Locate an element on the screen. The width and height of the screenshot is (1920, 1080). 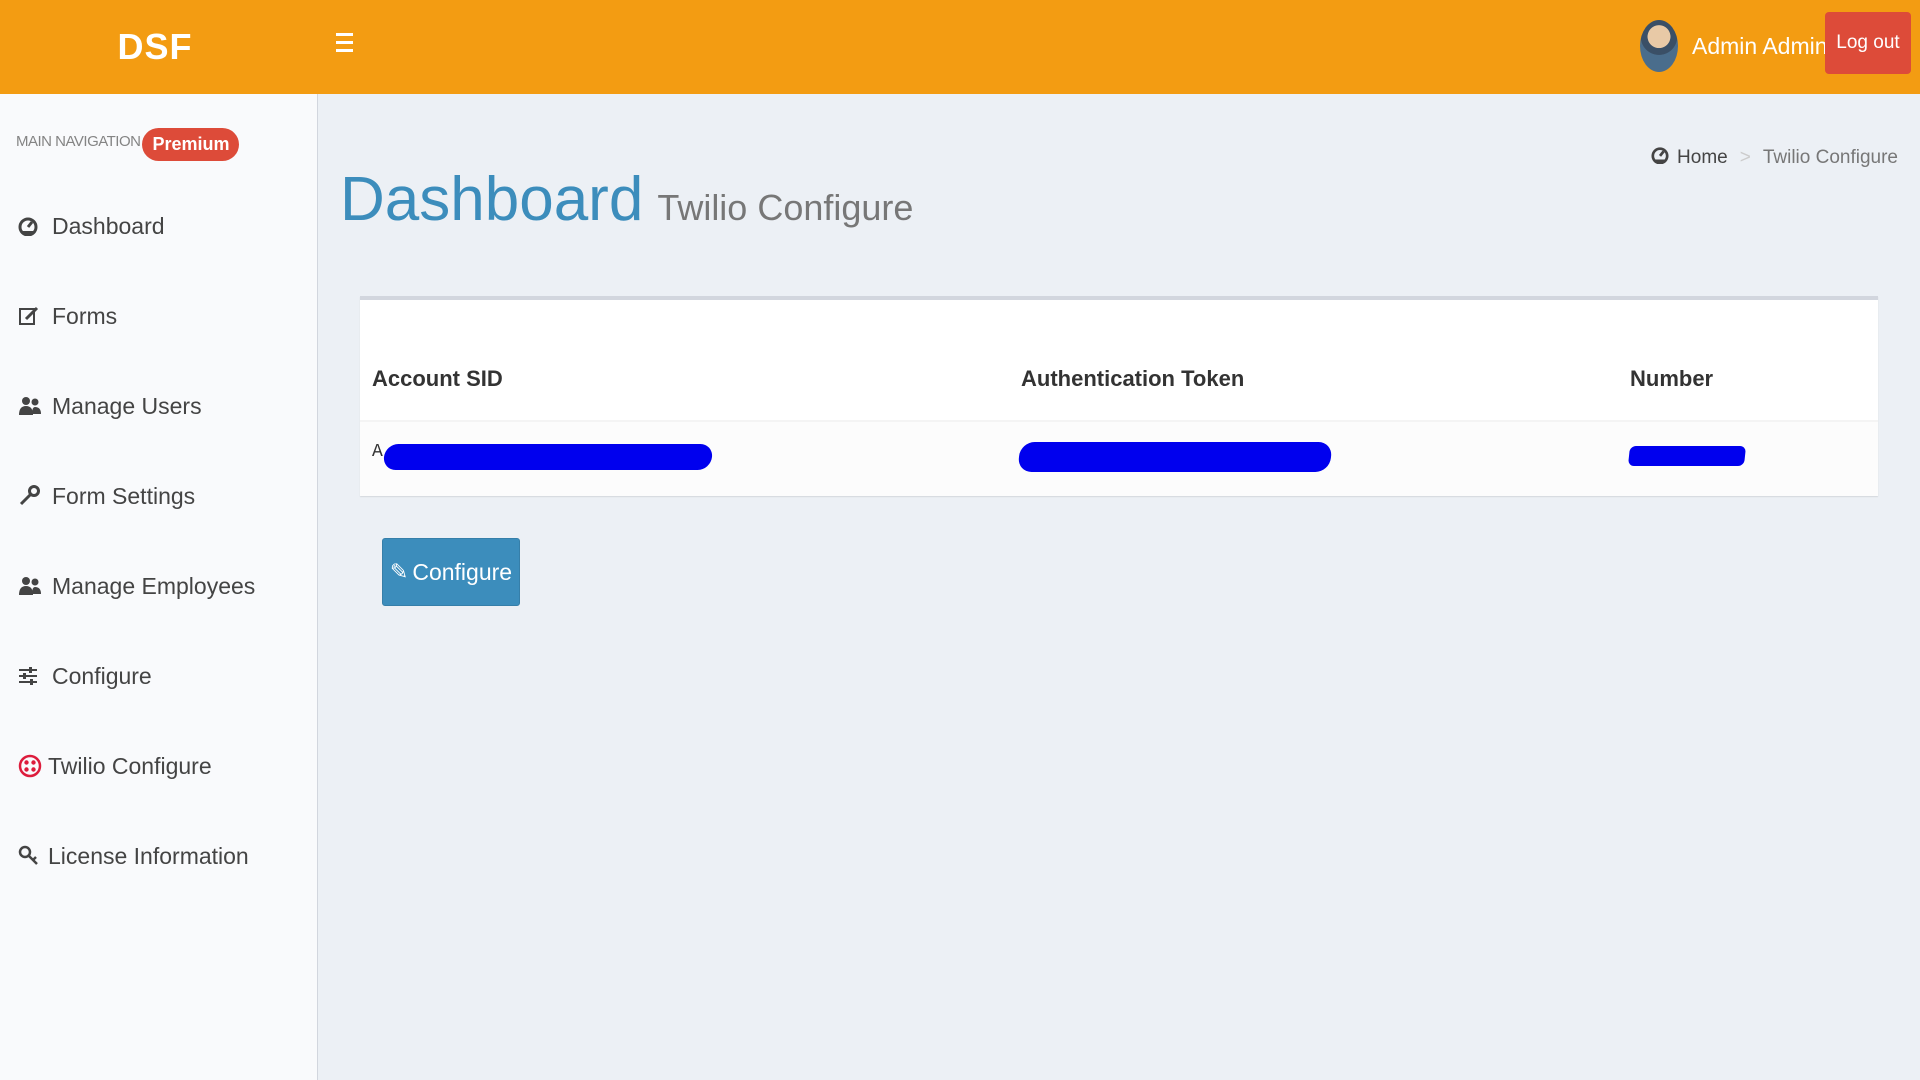
configure-button: ✎ Configure is located at coordinates (451, 572).